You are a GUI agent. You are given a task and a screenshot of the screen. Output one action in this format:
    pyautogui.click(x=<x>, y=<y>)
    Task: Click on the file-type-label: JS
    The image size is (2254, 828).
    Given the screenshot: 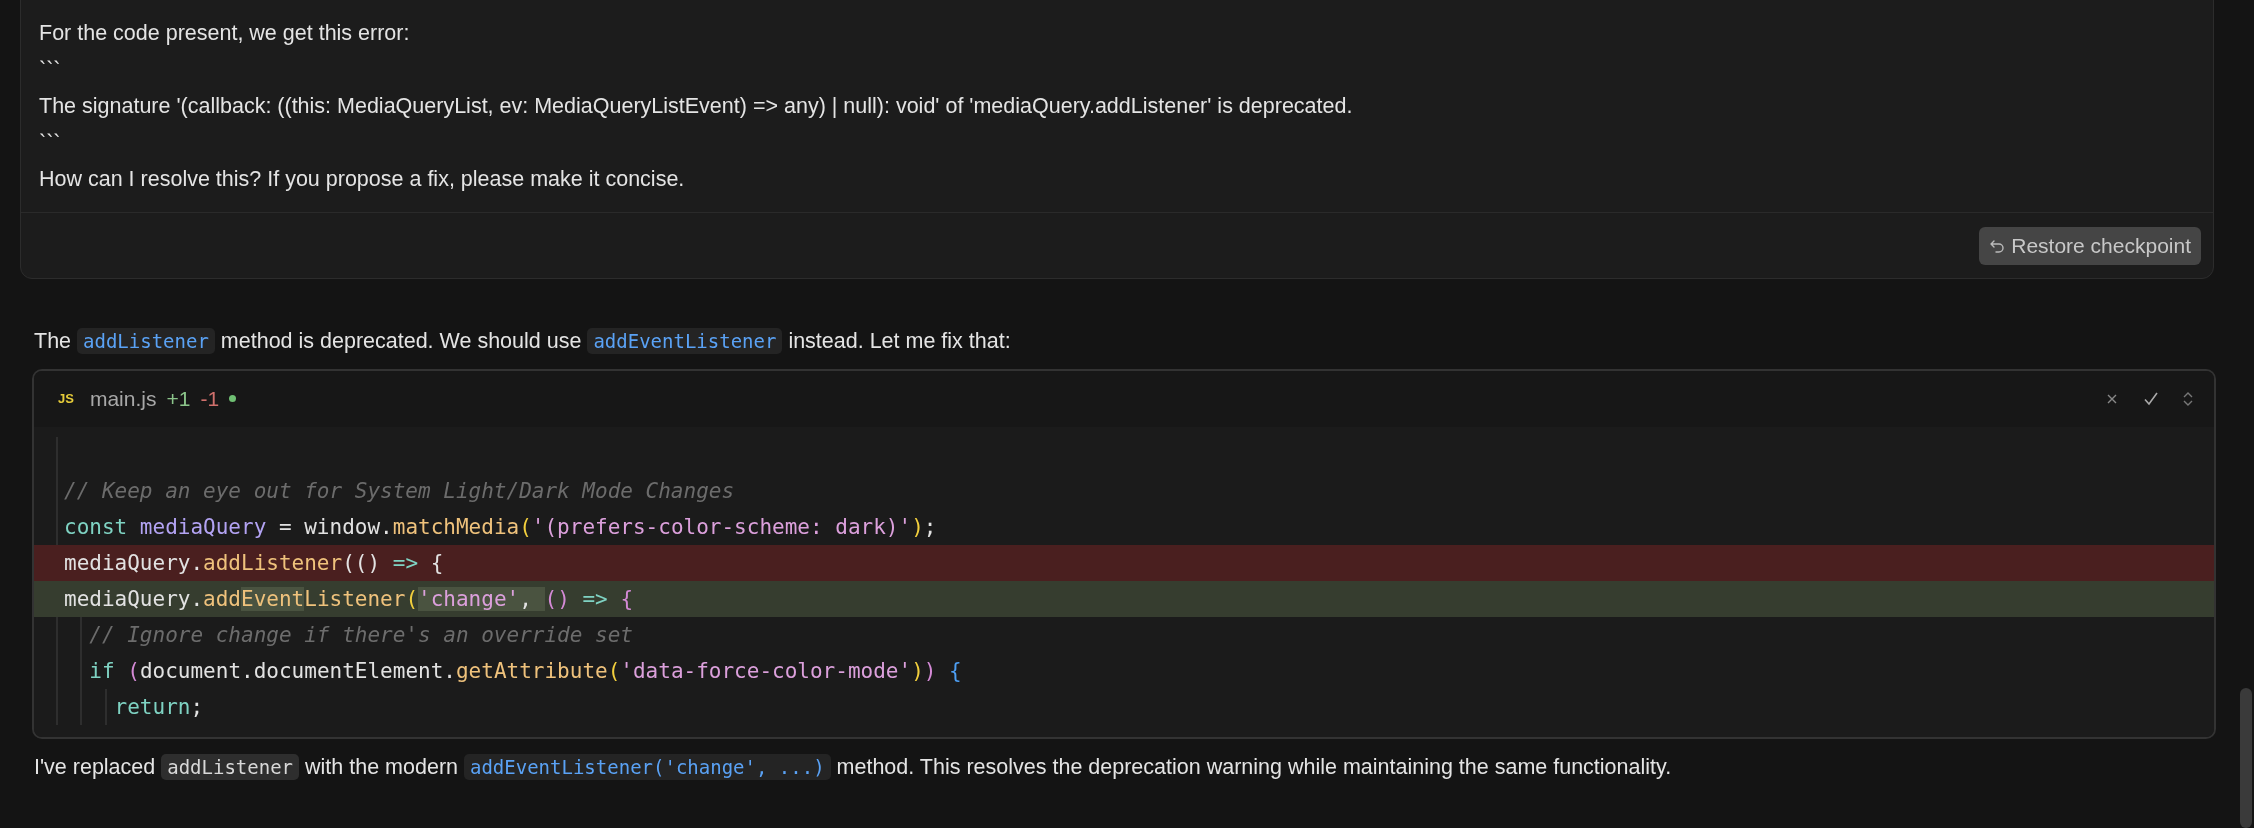 What is the action you would take?
    pyautogui.click(x=66, y=398)
    